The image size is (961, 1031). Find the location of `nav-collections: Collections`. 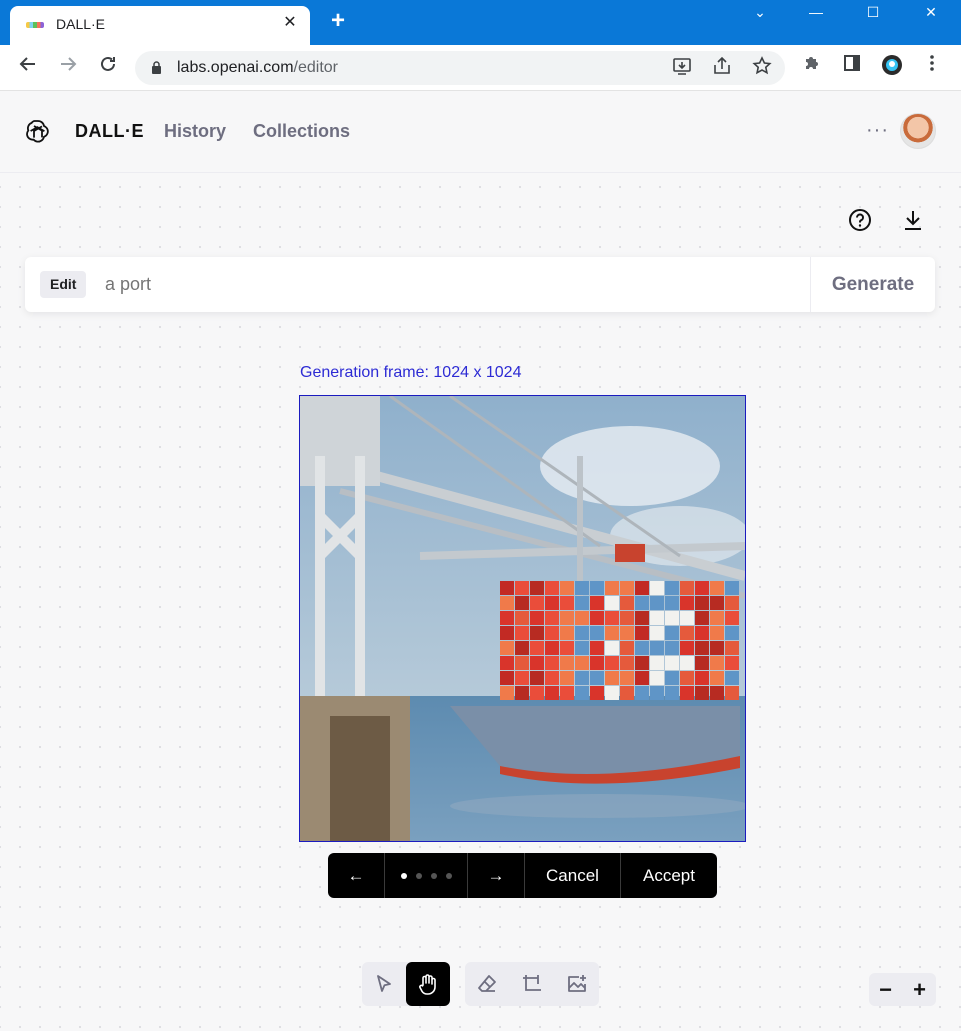

nav-collections: Collections is located at coordinates (301, 131).